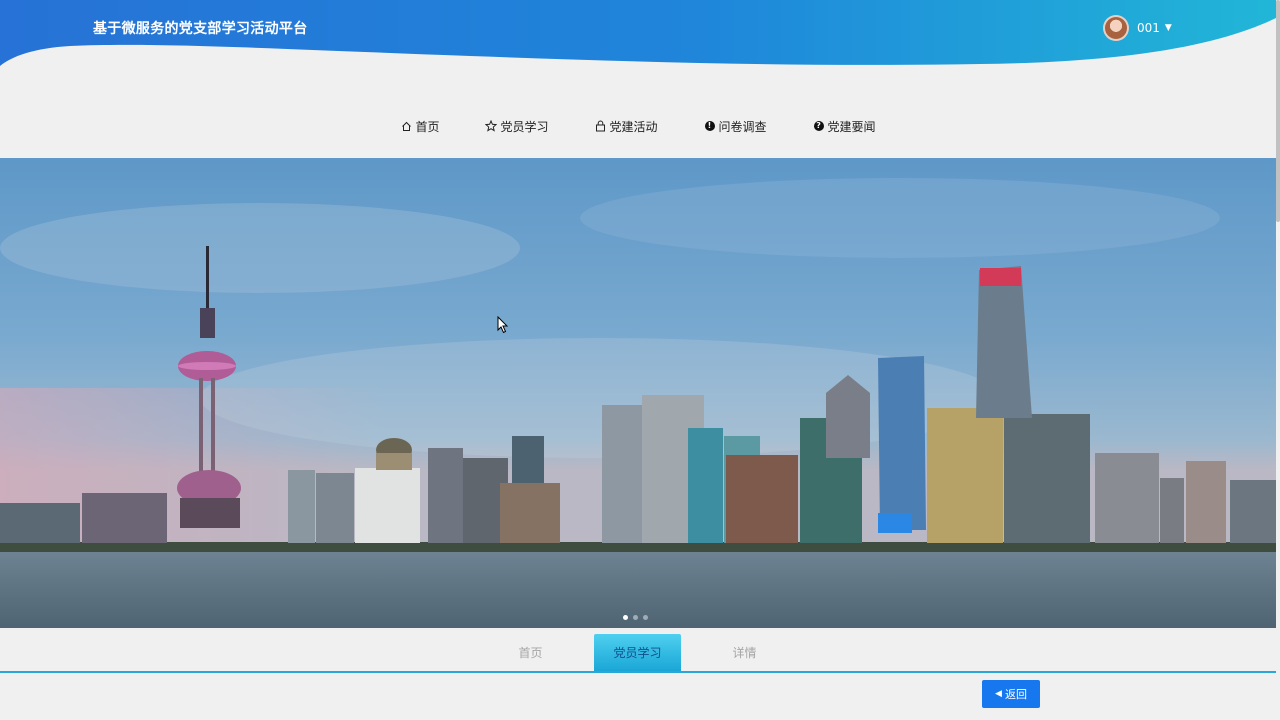  I want to click on star-icon, so click(491, 126).